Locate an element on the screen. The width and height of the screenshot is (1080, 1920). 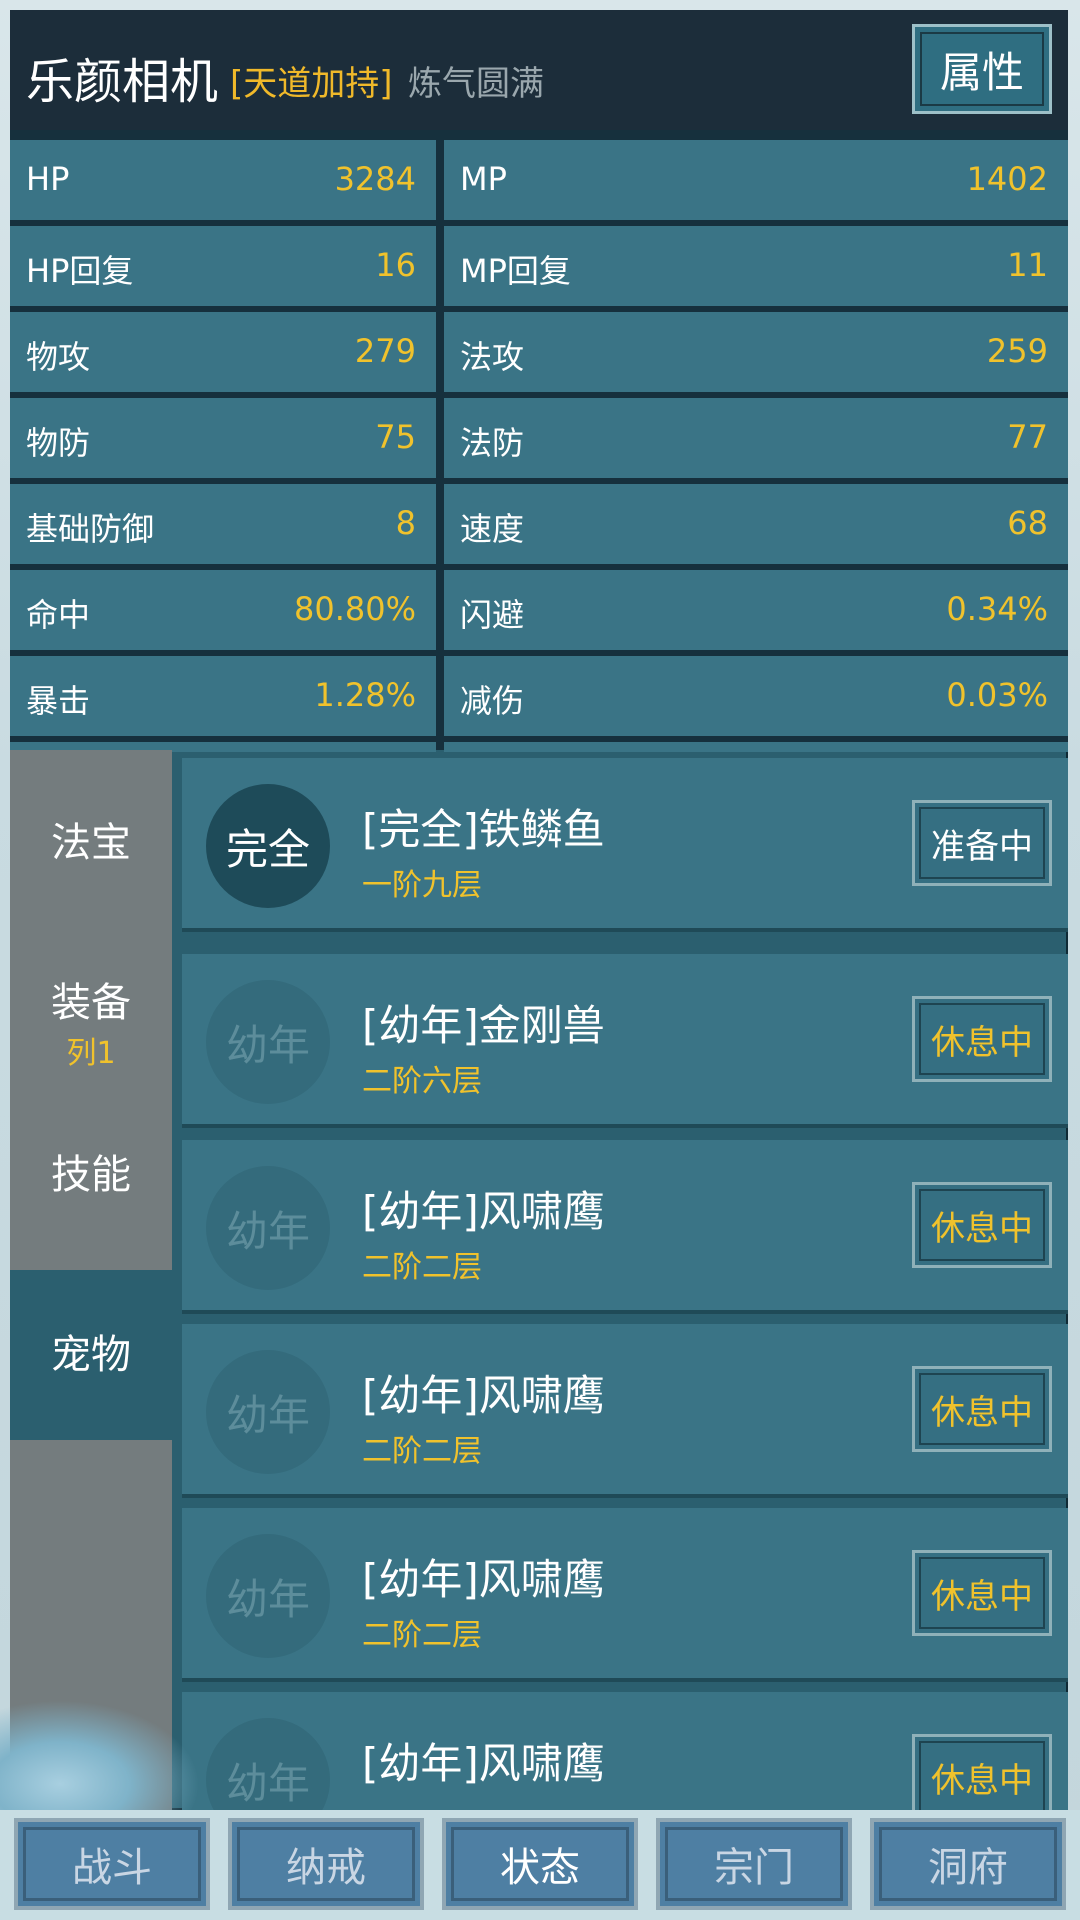
character-name: 乐颜相机 is located at coordinates (122, 82).